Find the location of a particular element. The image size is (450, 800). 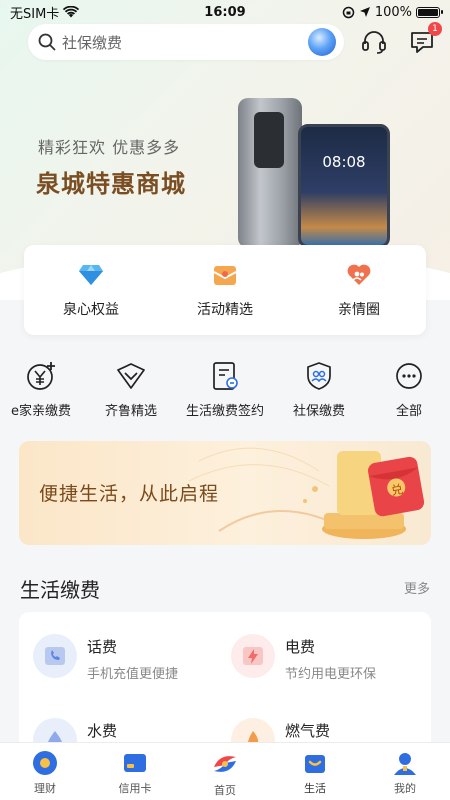

promo-text: 便捷生活，从此启程 is located at coordinates (129, 494).